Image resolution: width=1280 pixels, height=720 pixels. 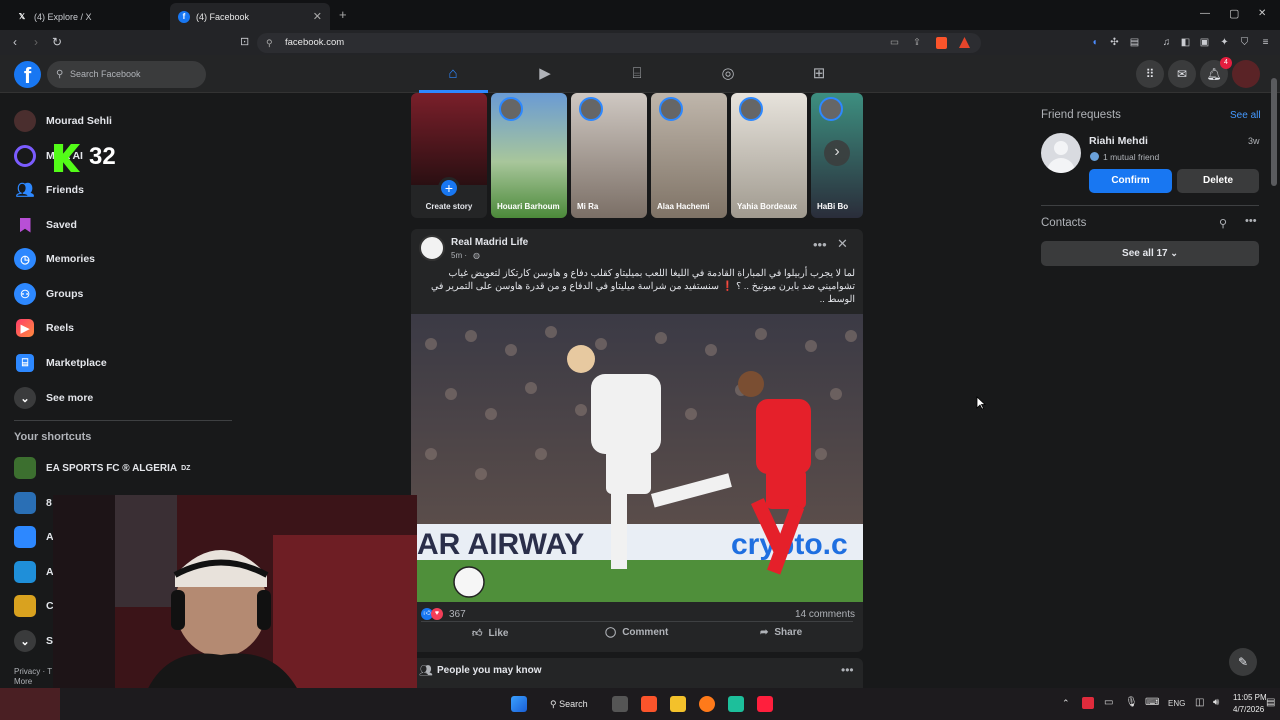 I want to click on story-card: Houari Barhoum, so click(x=529, y=155).